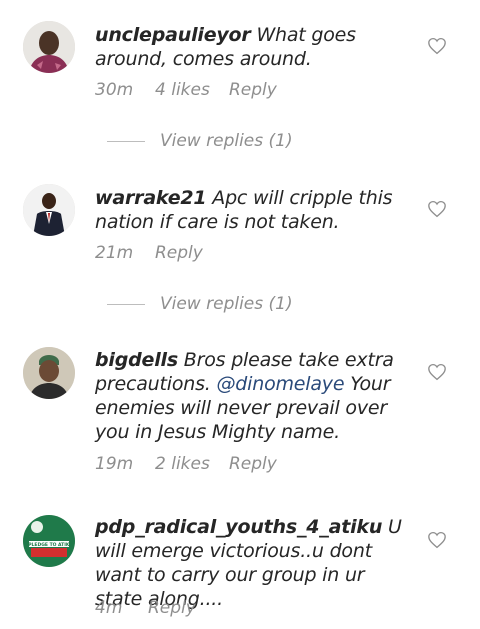  I want to click on comment-meta: 21m Reply, so click(149, 253).